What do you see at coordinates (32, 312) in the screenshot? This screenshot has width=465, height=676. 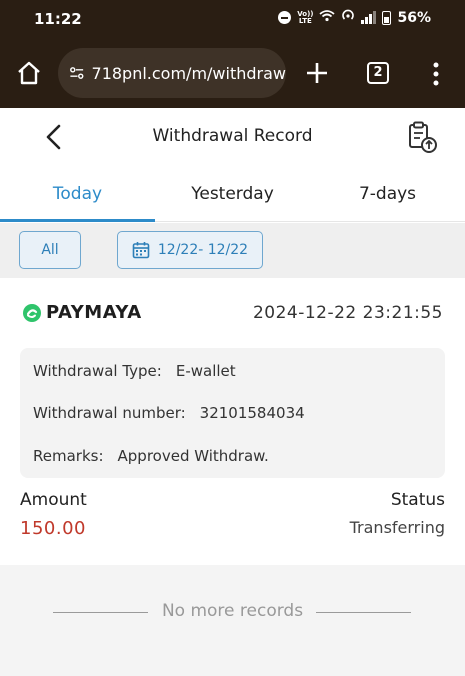 I see `paymaya-logo-icon` at bounding box center [32, 312].